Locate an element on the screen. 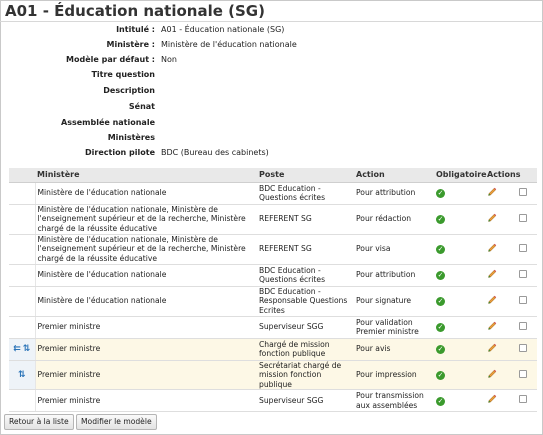 The width and height of the screenshot is (543, 435). title-divider is located at coordinates (271, 21).